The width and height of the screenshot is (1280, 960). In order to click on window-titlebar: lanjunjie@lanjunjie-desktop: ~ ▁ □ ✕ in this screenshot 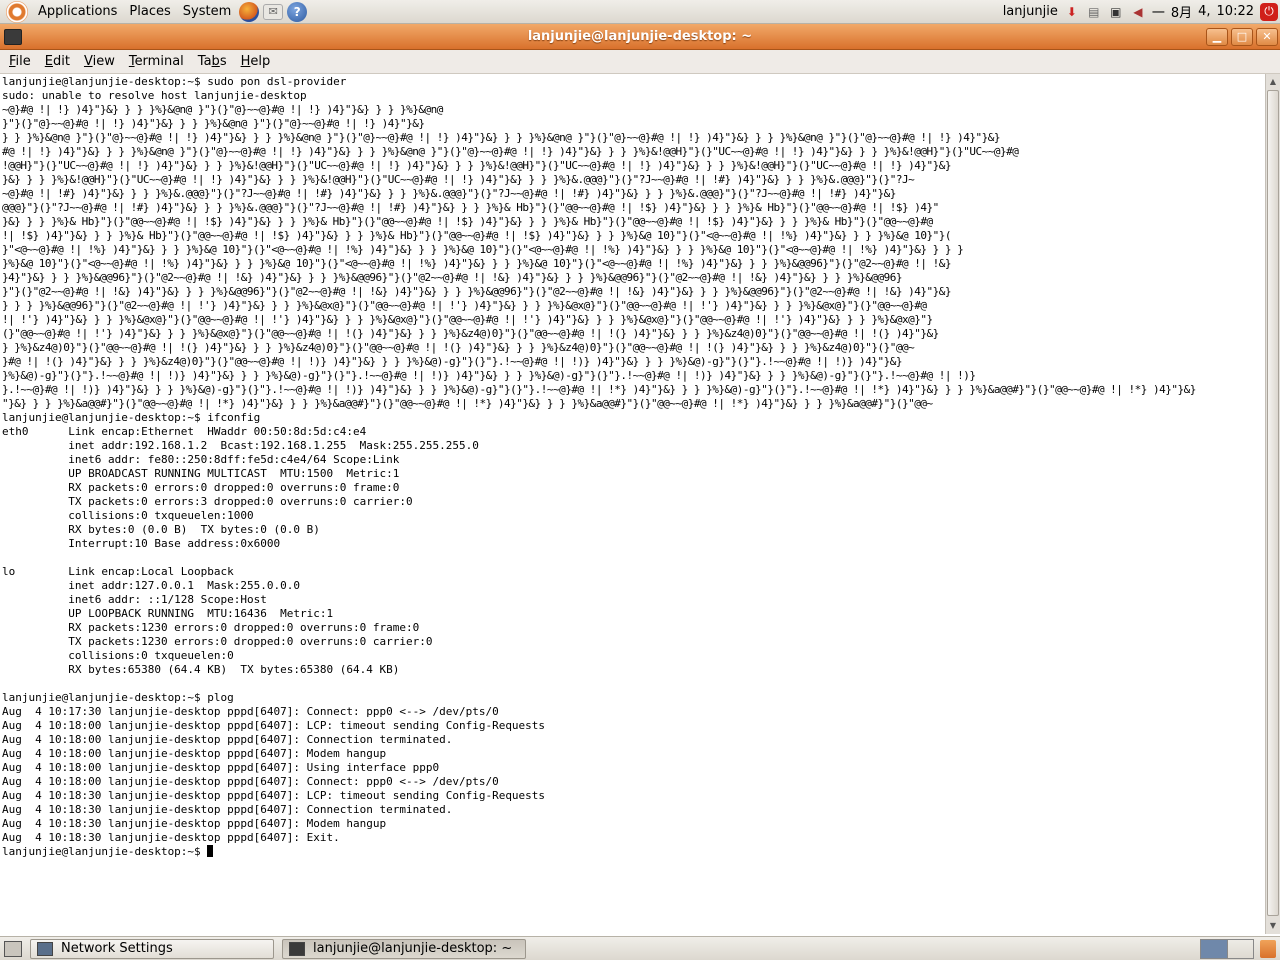, I will do `click(640, 37)`.